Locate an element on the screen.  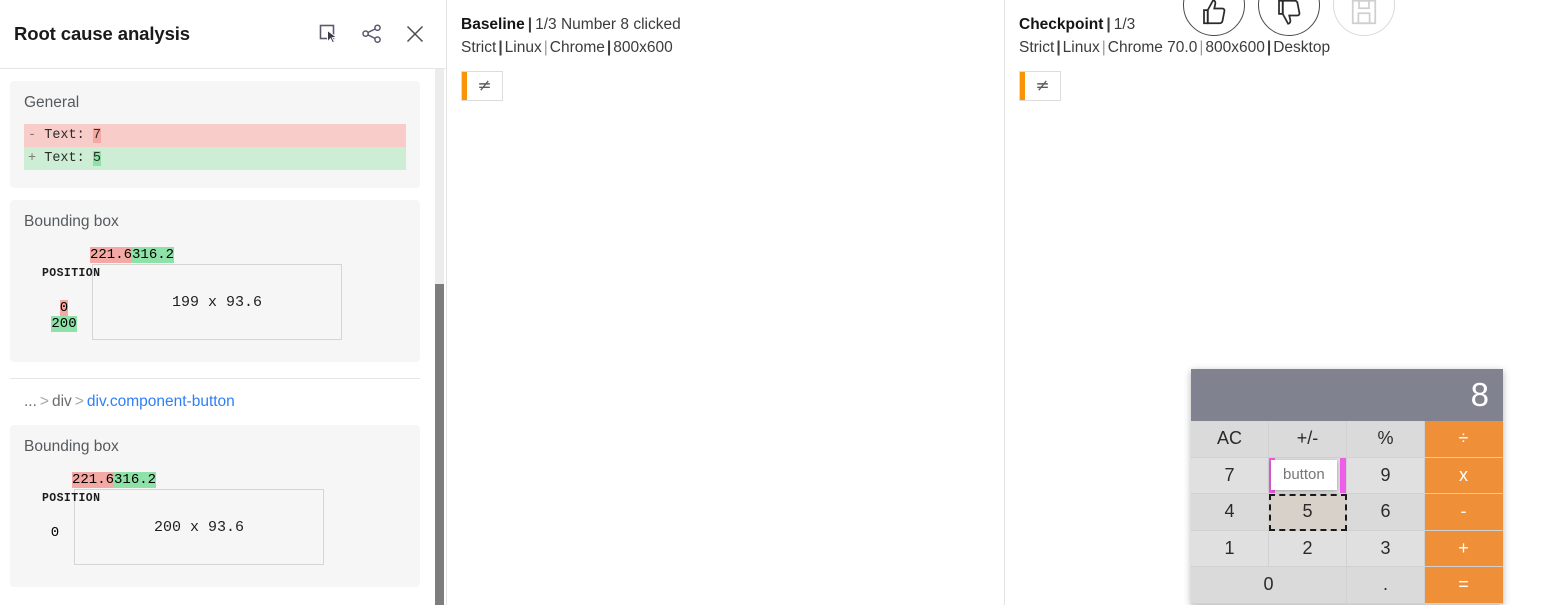
checkpoint-diff-badge: ≠ is located at coordinates (1040, 86).